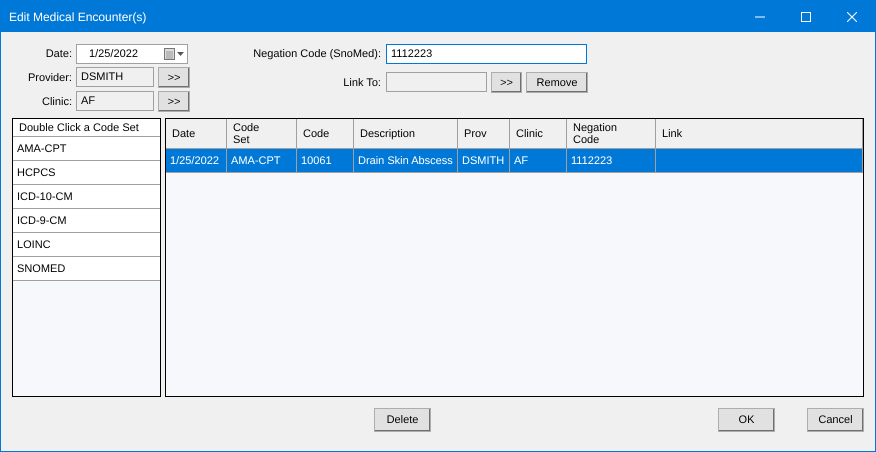 The width and height of the screenshot is (876, 452). Describe the element at coordinates (316, 54) in the screenshot. I see `negation-code-label: Negation Code (SnoMed):` at that location.